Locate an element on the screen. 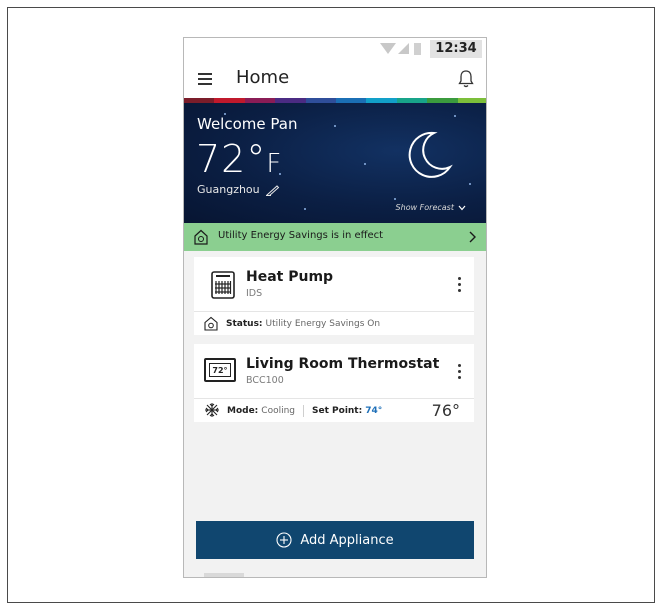  city-name: Guangzhou is located at coordinates (228, 189).